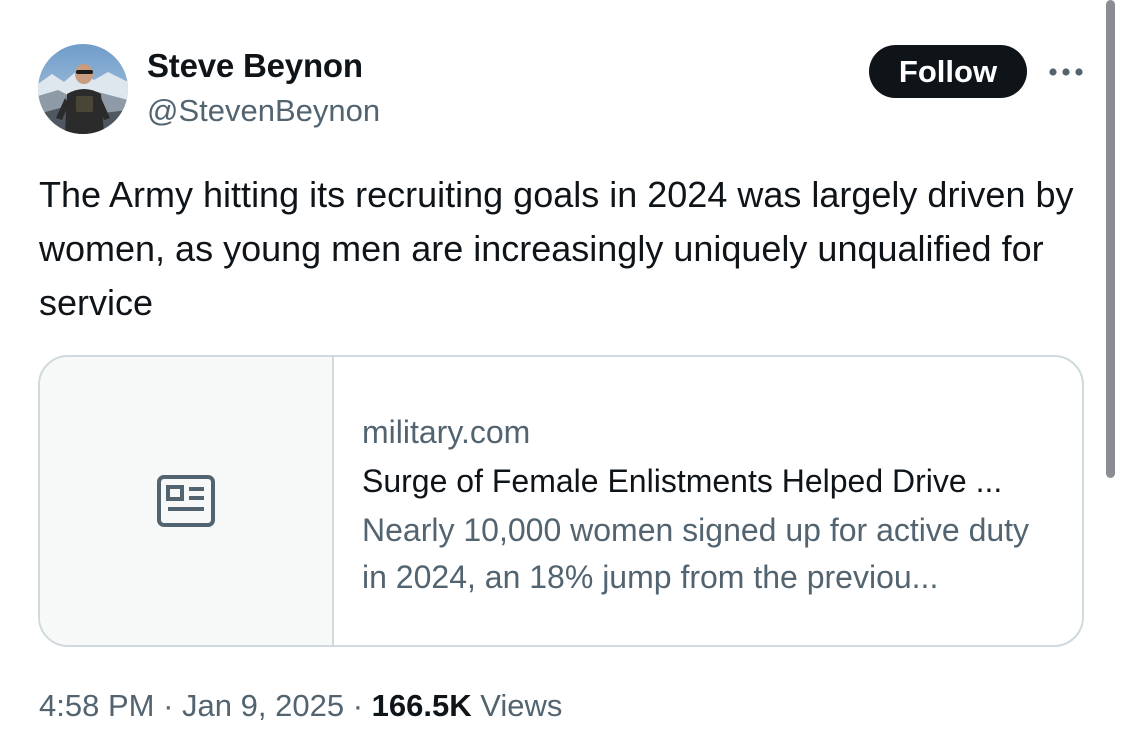 This screenshot has width=1123, height=742. I want to click on avatar, so click(83, 89).